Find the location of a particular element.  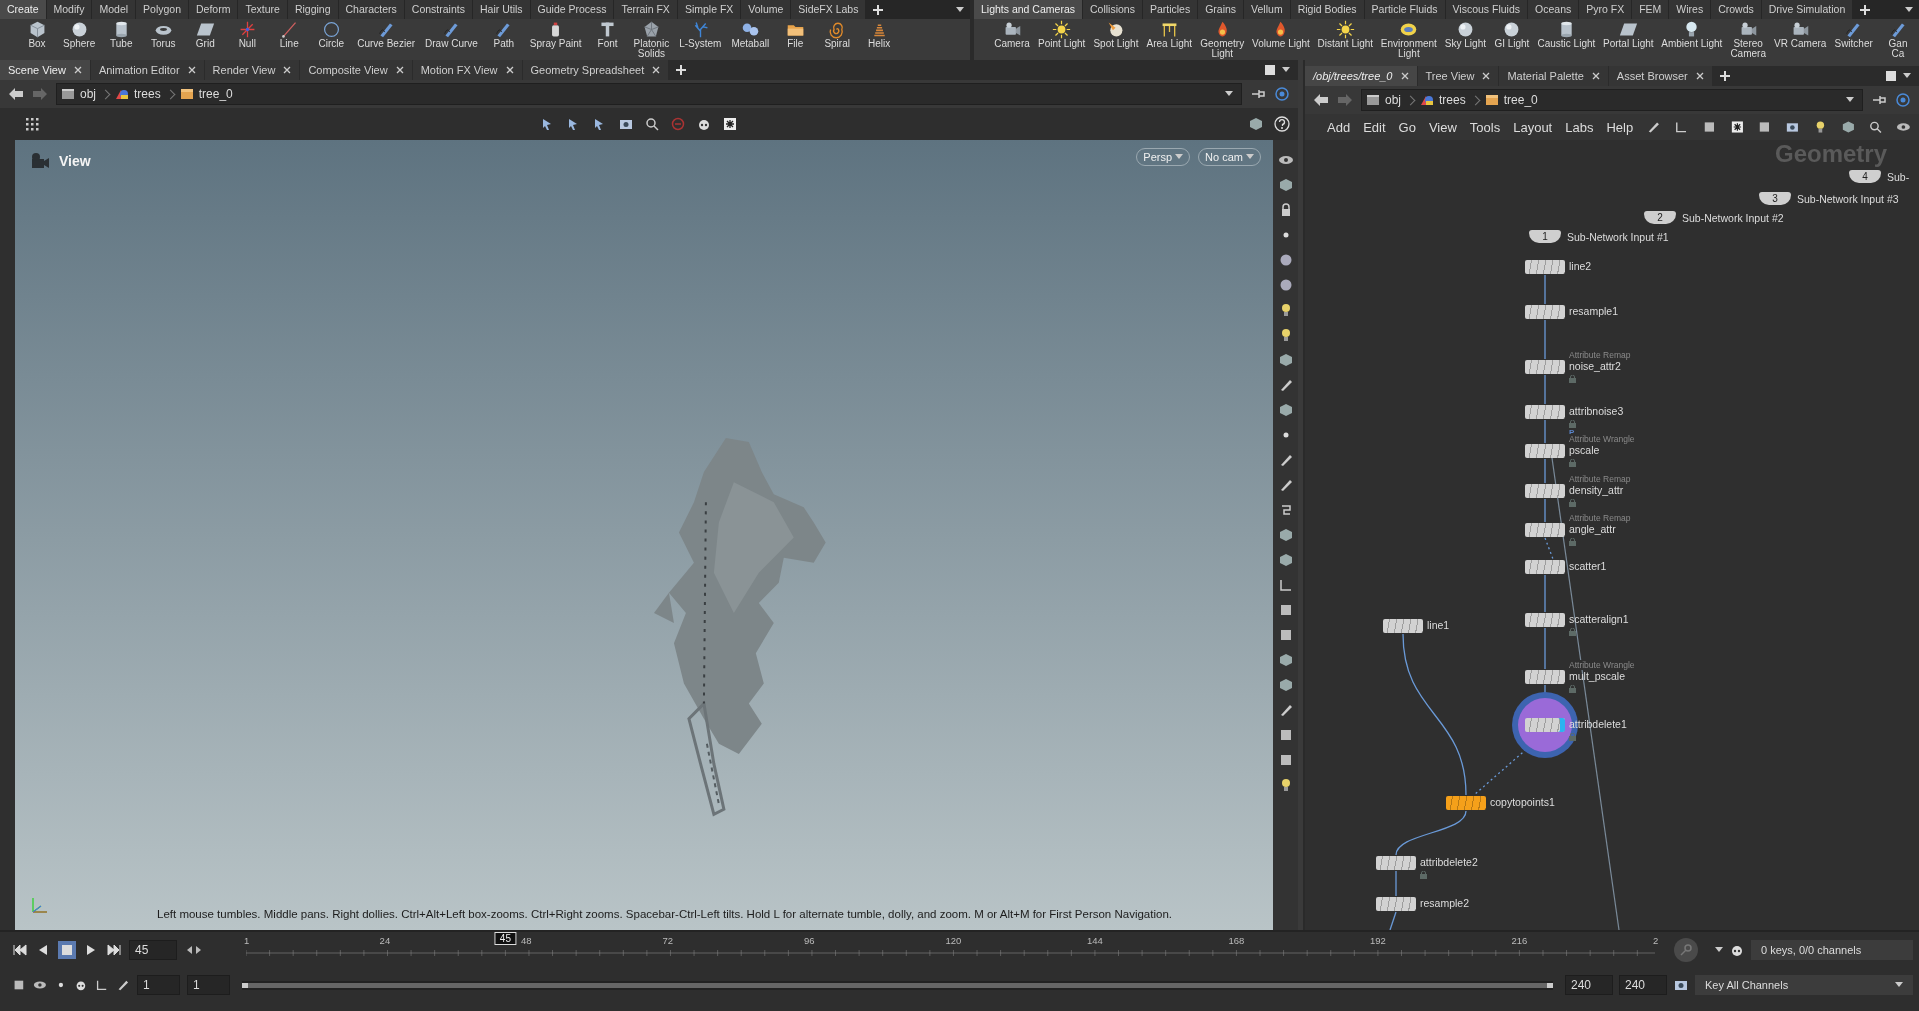

menu-item: Edit is located at coordinates (1374, 127).